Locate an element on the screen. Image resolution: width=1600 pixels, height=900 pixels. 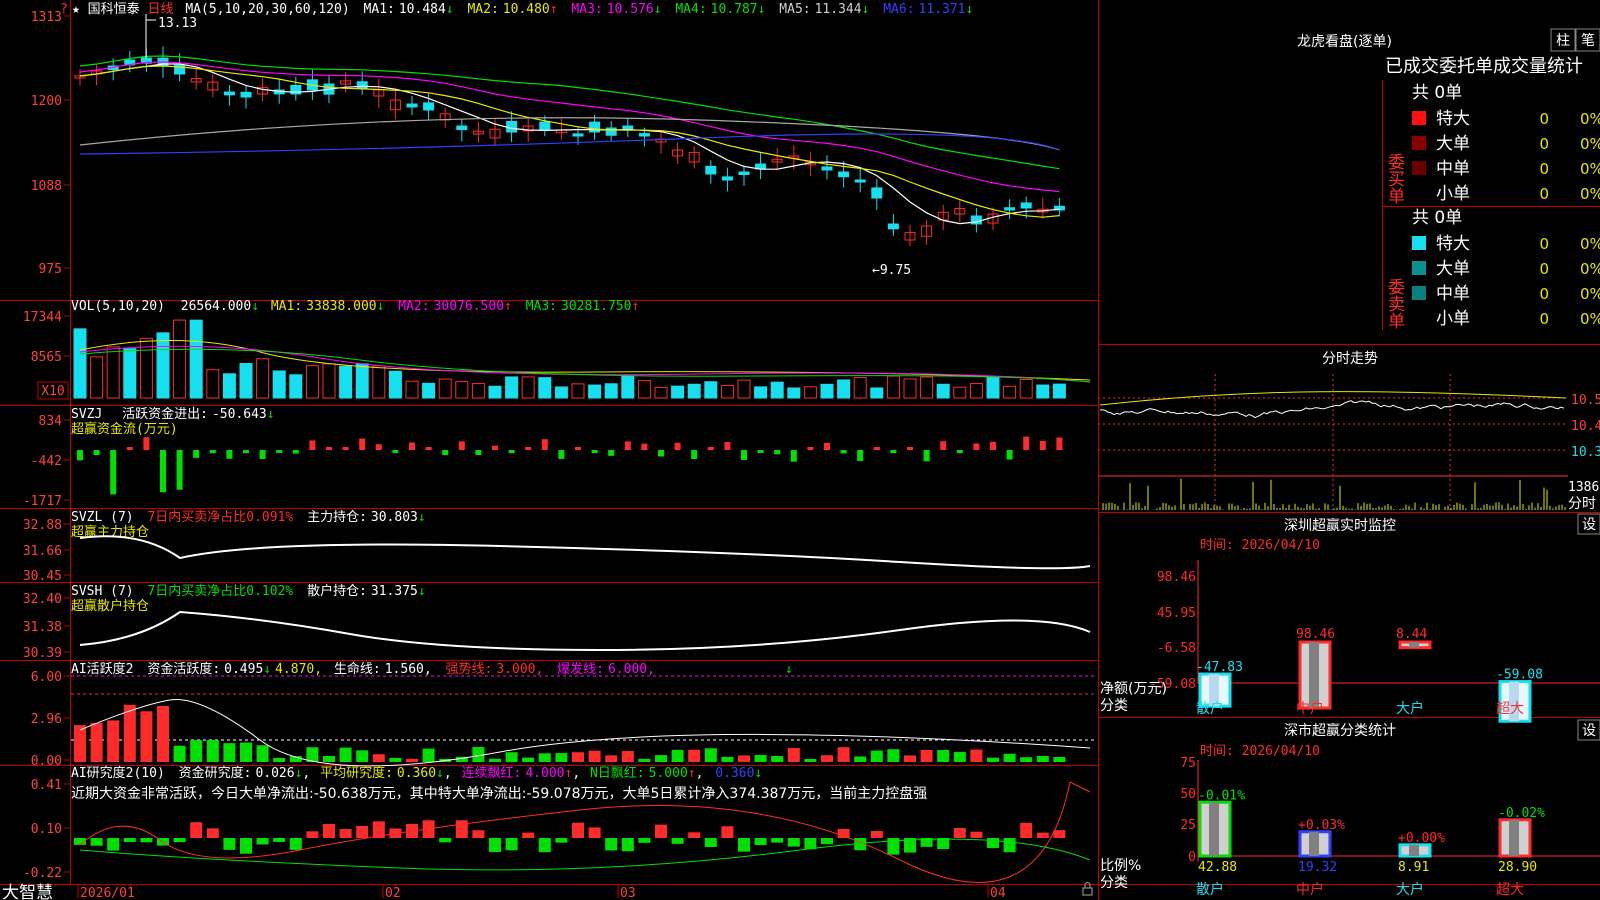
sz-date: 时间: 2026/04/10 is located at coordinates (1260, 545).